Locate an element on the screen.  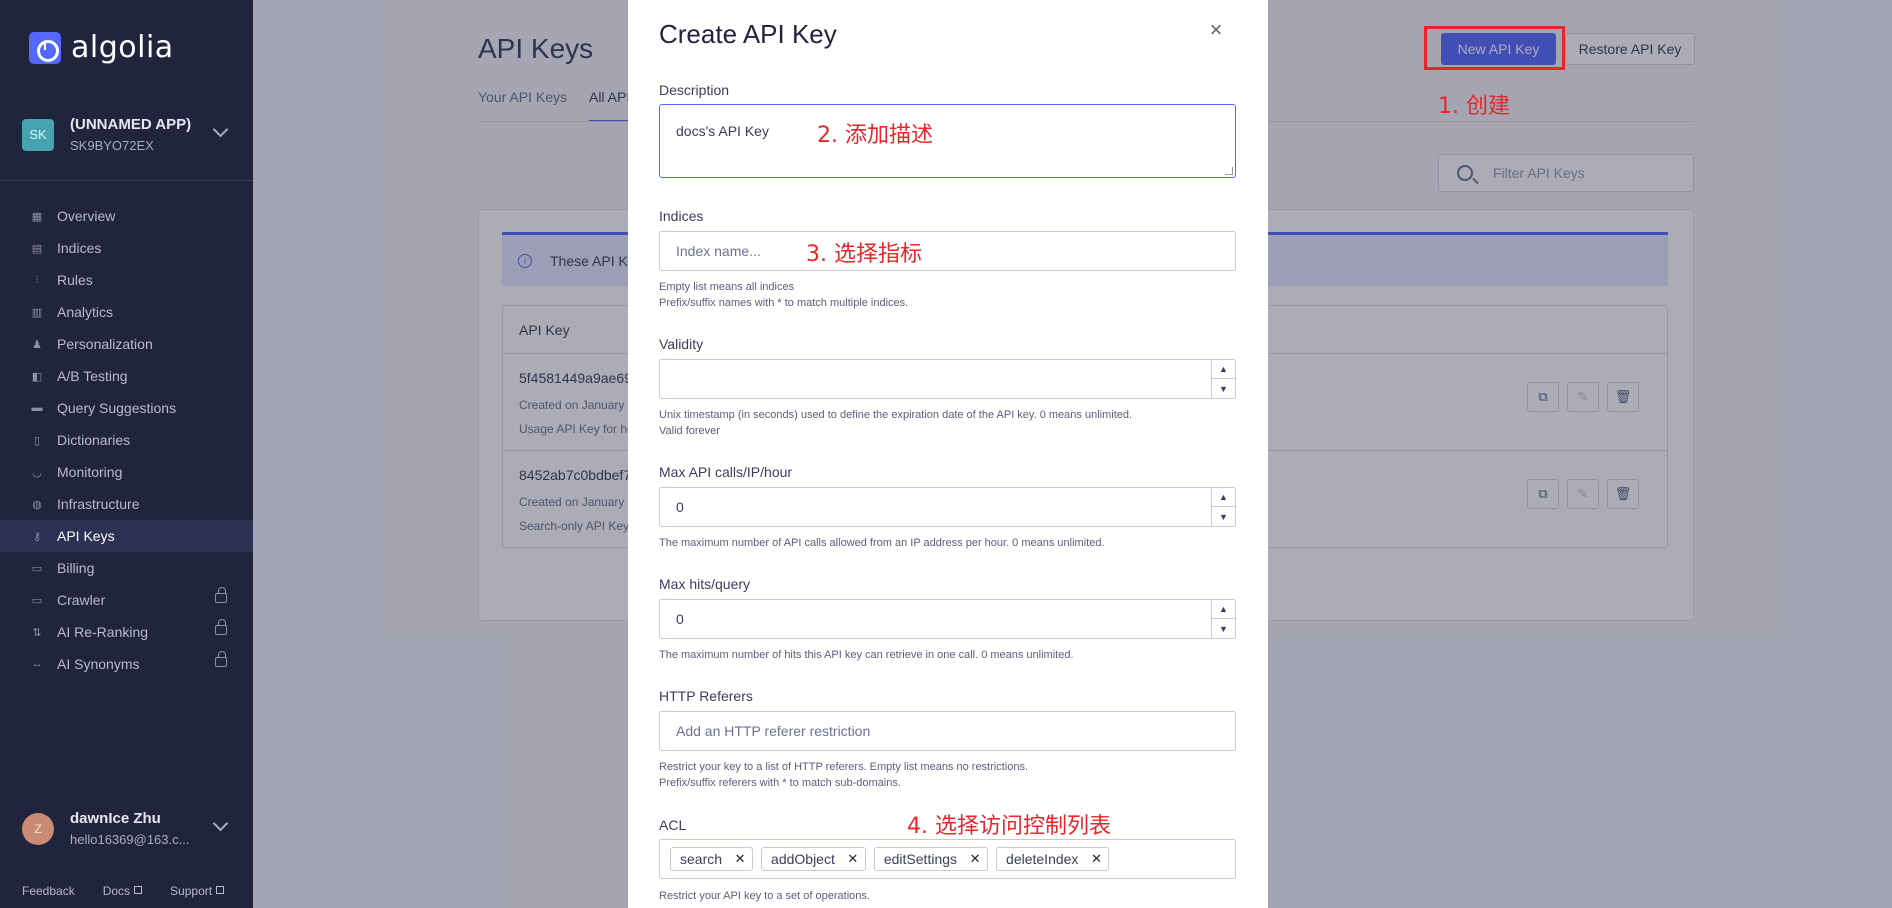
sidebar-item-overview: ▦ Overview is located at coordinates (126, 216).